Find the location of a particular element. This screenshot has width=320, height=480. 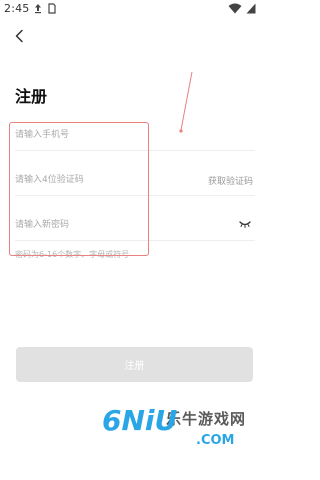

battery-icon is located at coordinates (251, 8).